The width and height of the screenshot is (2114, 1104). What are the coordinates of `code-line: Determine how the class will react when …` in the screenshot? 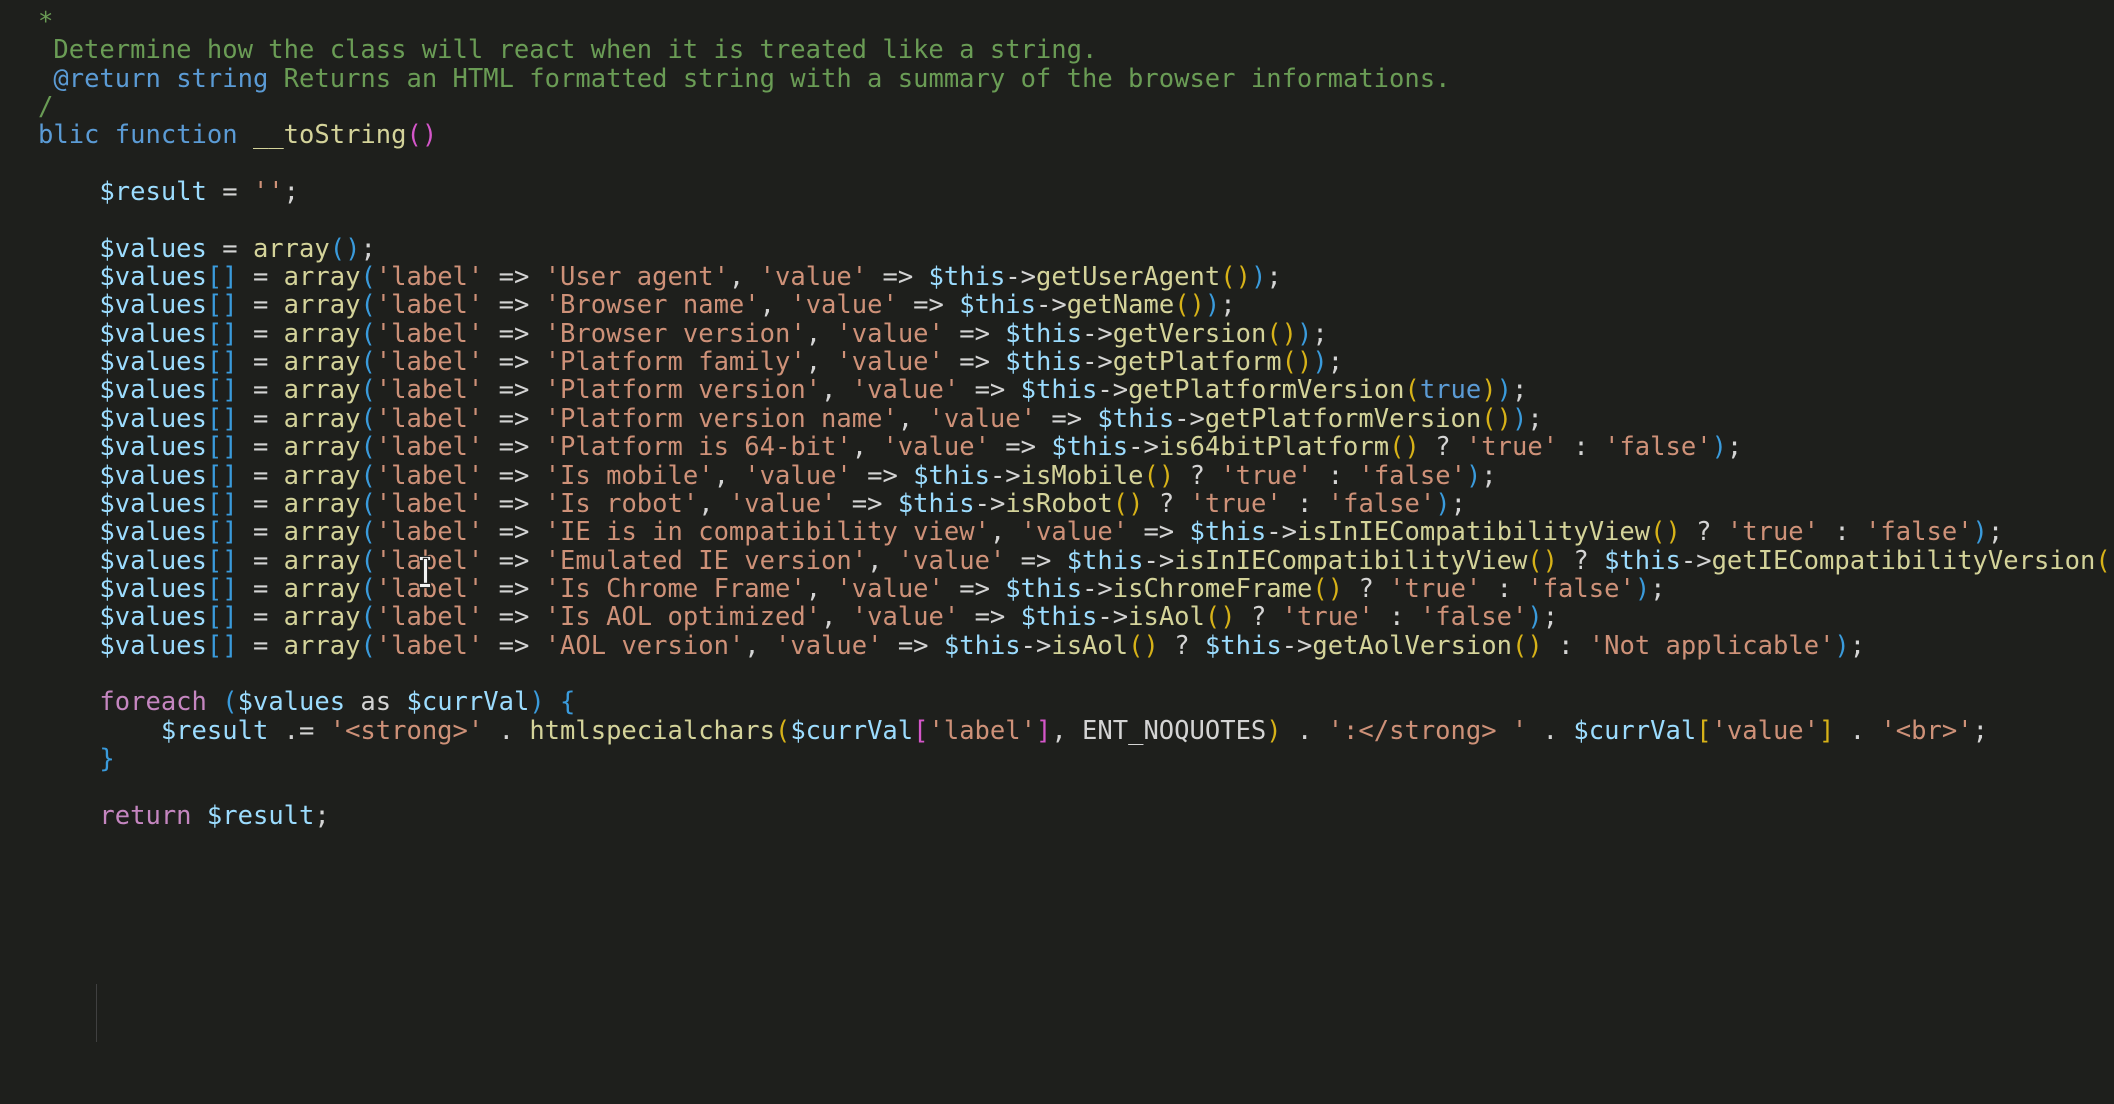 It's located at (1057, 50).